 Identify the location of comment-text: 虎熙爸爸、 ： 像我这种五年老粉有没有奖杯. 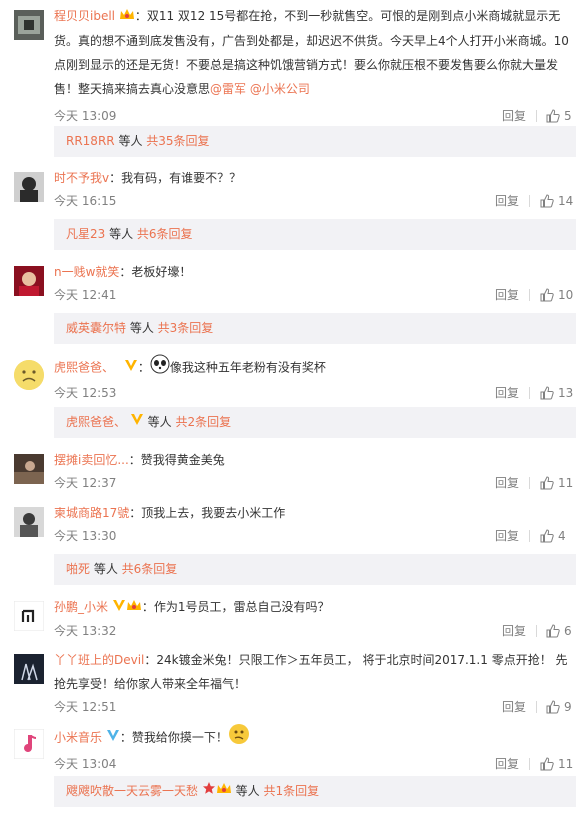
(315, 368).